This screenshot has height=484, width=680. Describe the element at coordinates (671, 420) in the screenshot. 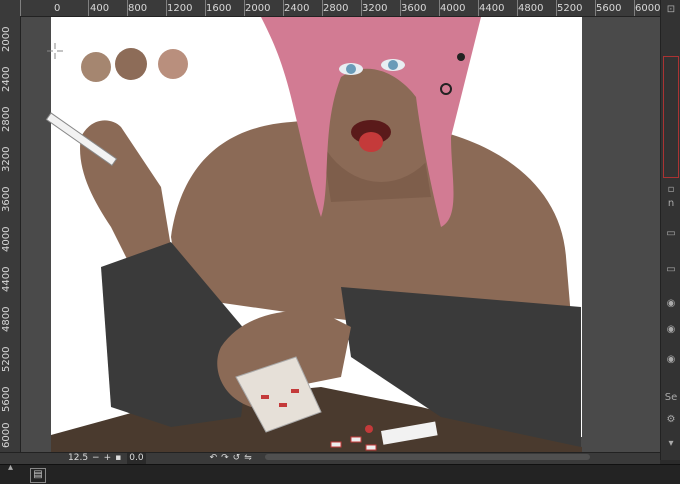

I see `settings-icon: ⚙` at that location.